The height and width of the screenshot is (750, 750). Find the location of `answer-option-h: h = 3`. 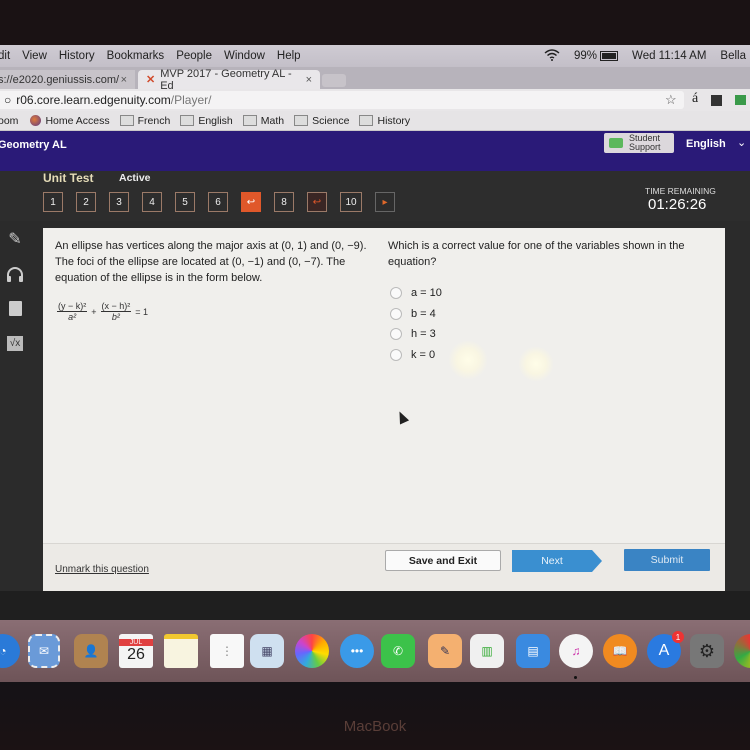

answer-option-h: h = 3 is located at coordinates (416, 334).